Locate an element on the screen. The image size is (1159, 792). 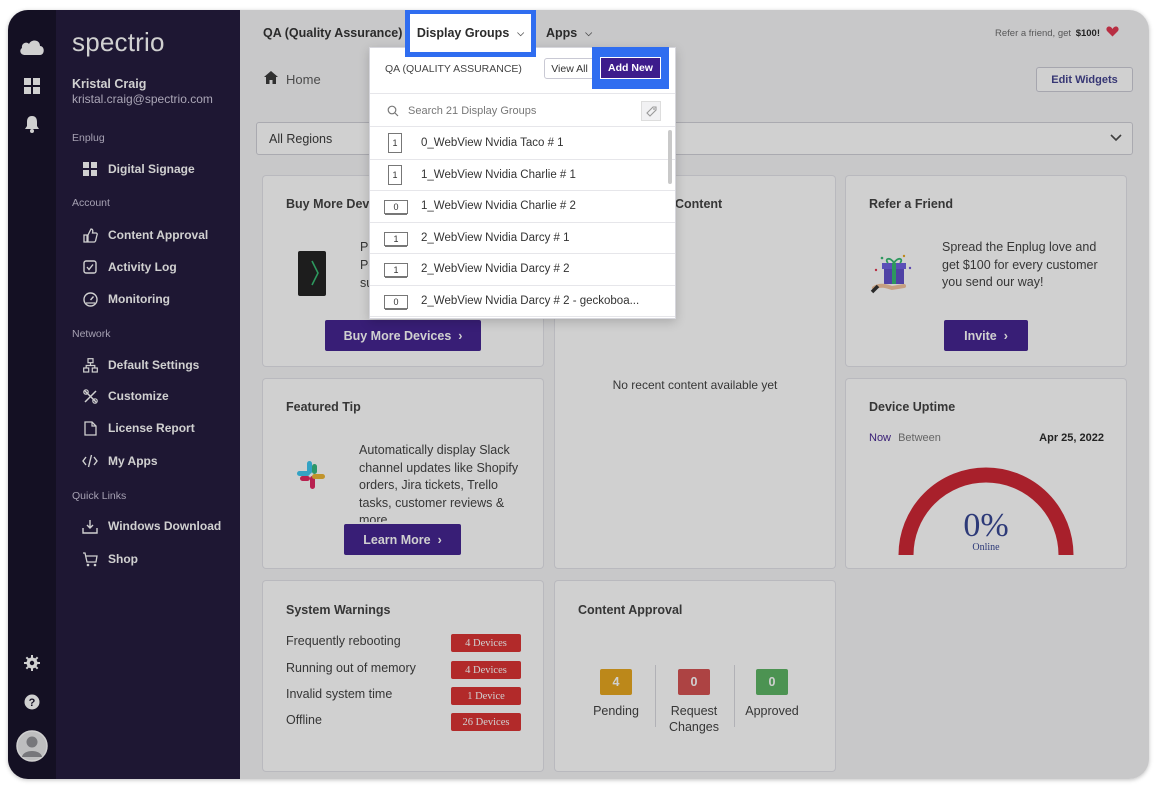
learn-more-button: Learn More › is located at coordinates (402, 539).